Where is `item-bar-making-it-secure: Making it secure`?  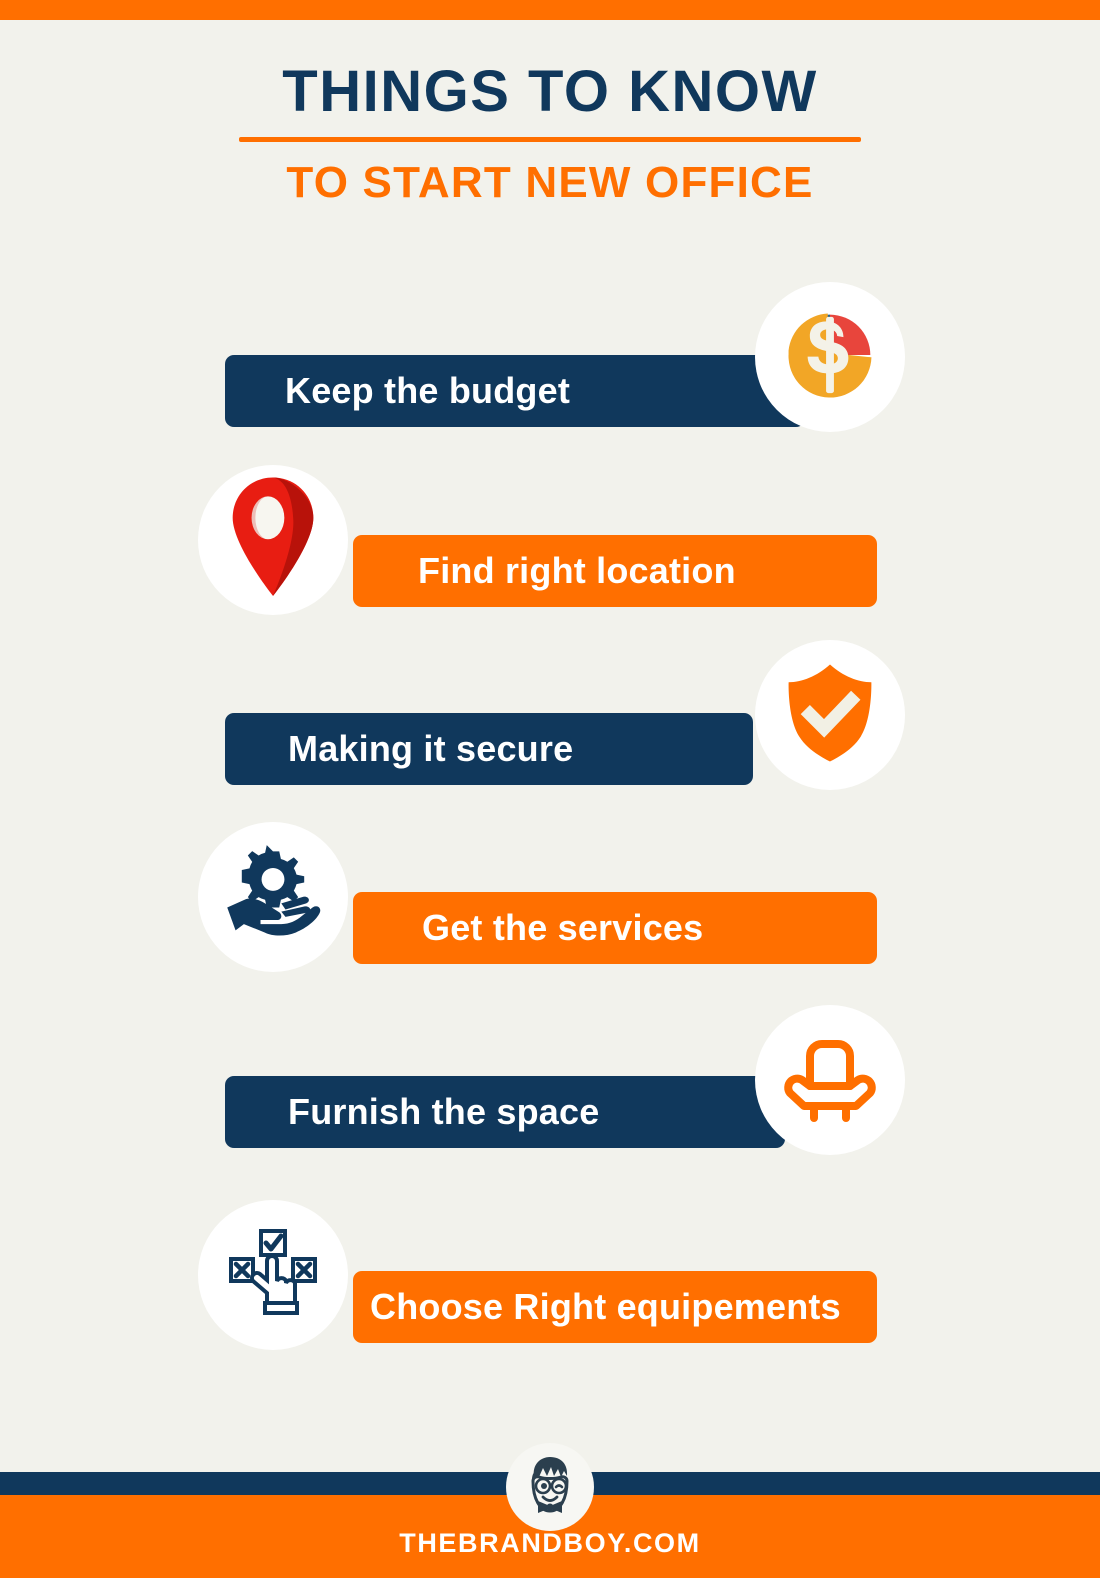 item-bar-making-it-secure: Making it secure is located at coordinates (489, 749).